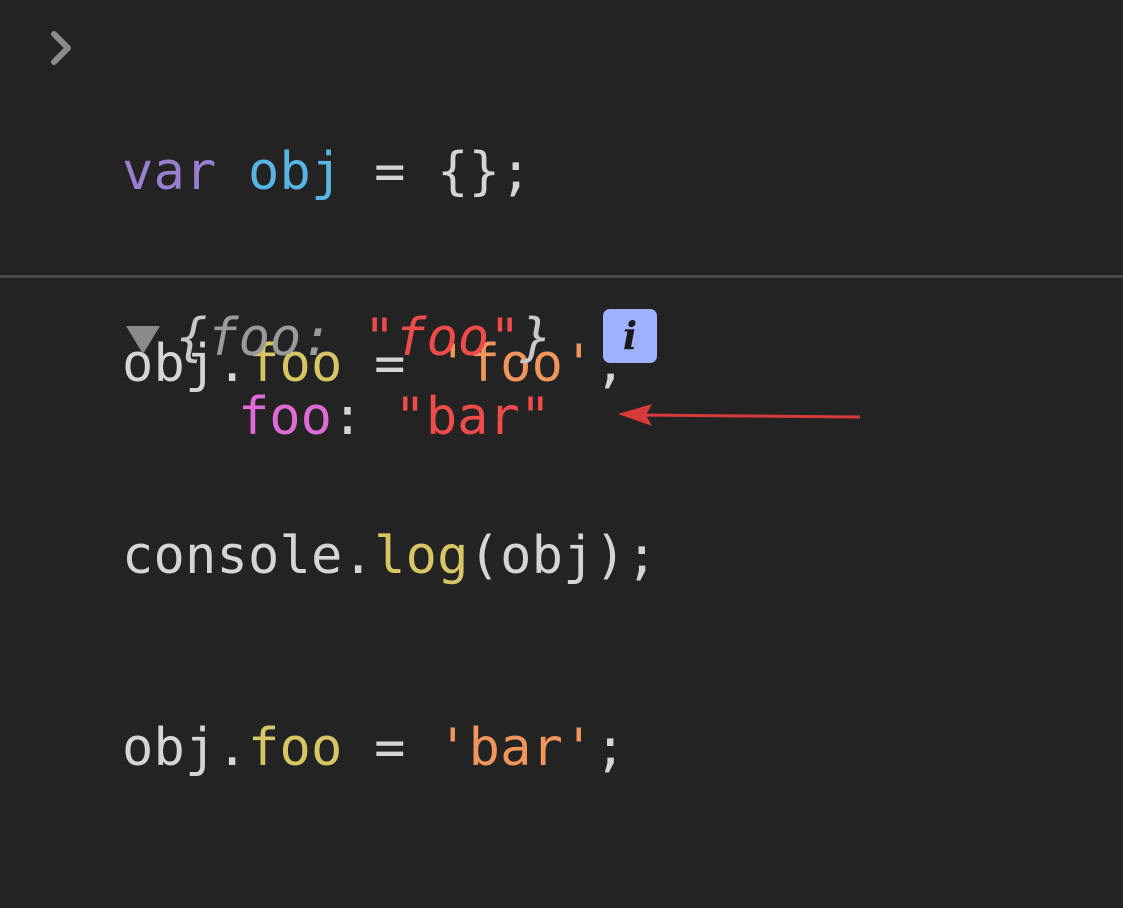  What do you see at coordinates (421, 556) in the screenshot?
I see `method-name: log` at bounding box center [421, 556].